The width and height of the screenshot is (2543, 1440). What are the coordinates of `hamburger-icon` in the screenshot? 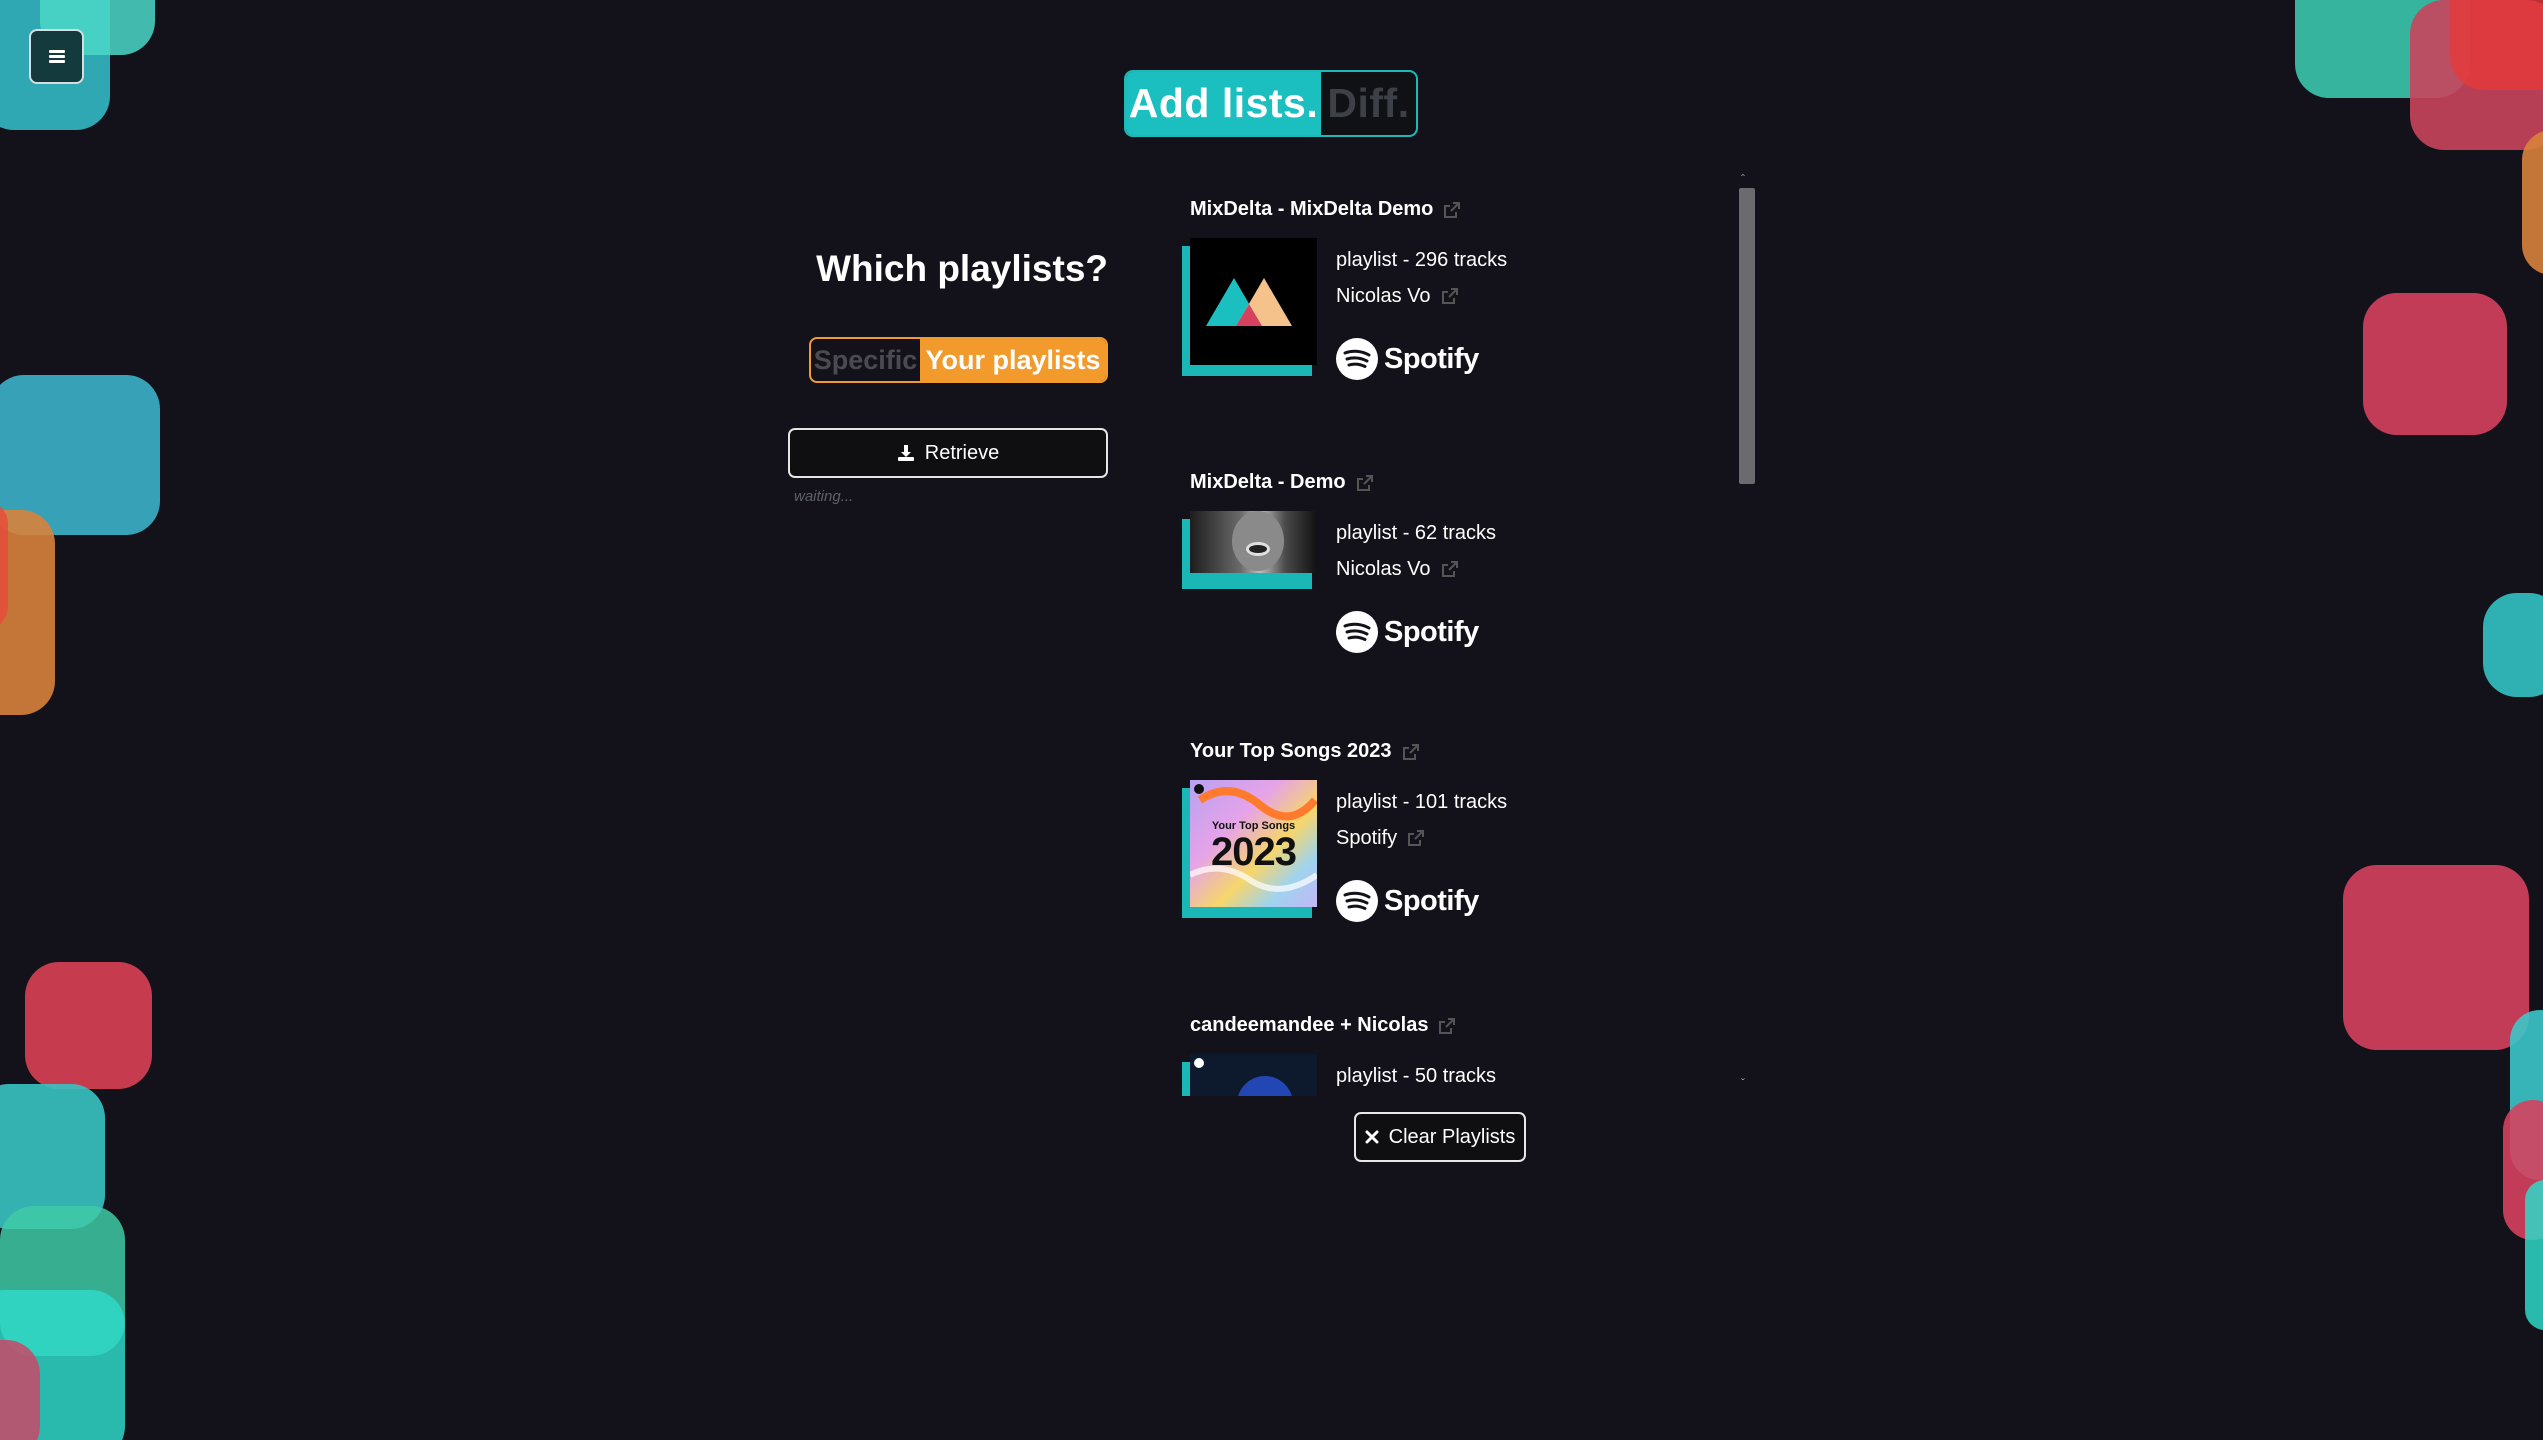 It's located at (56, 56).